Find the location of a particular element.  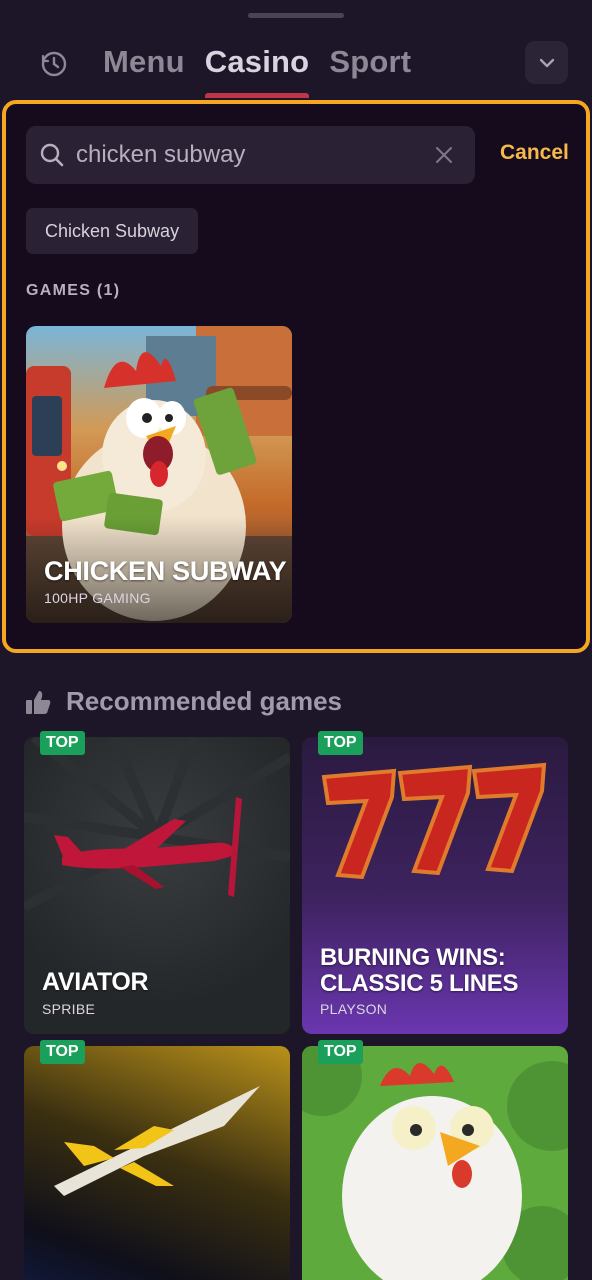

game-card-jet: TOP is located at coordinates (157, 1160).